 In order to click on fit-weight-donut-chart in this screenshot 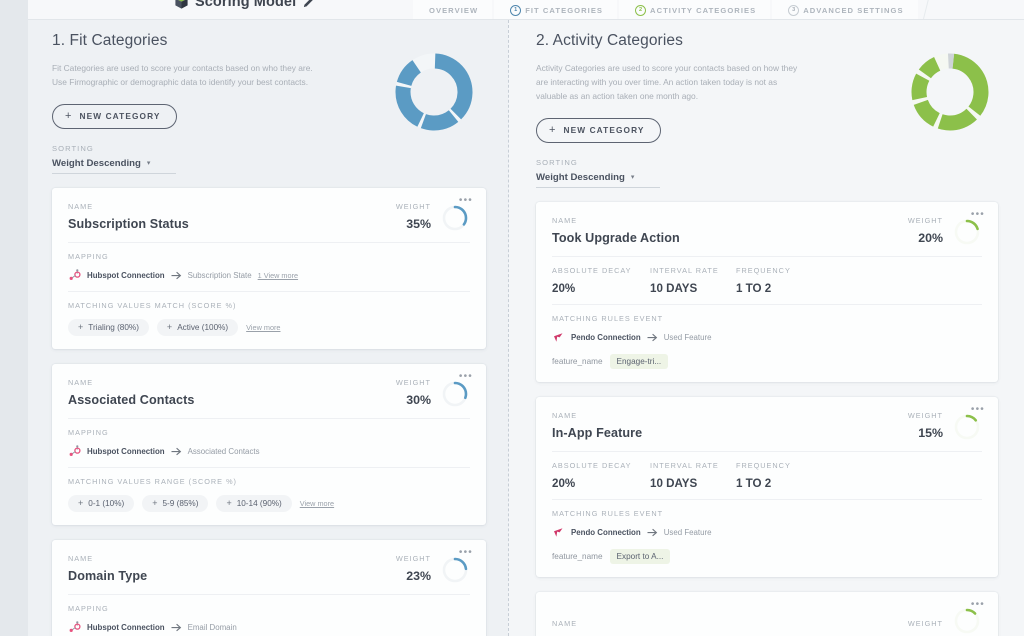, I will do `click(434, 92)`.